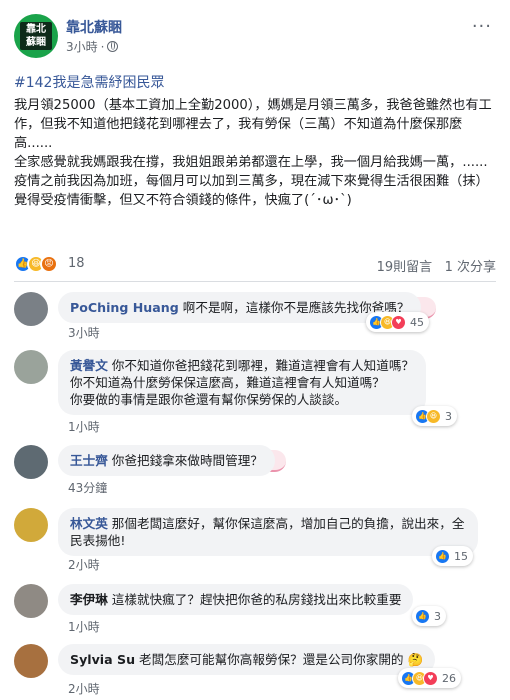 Image resolution: width=510 pixels, height=700 pixels. I want to click on page-avatar: 靠北 蘇睏, so click(36, 36).